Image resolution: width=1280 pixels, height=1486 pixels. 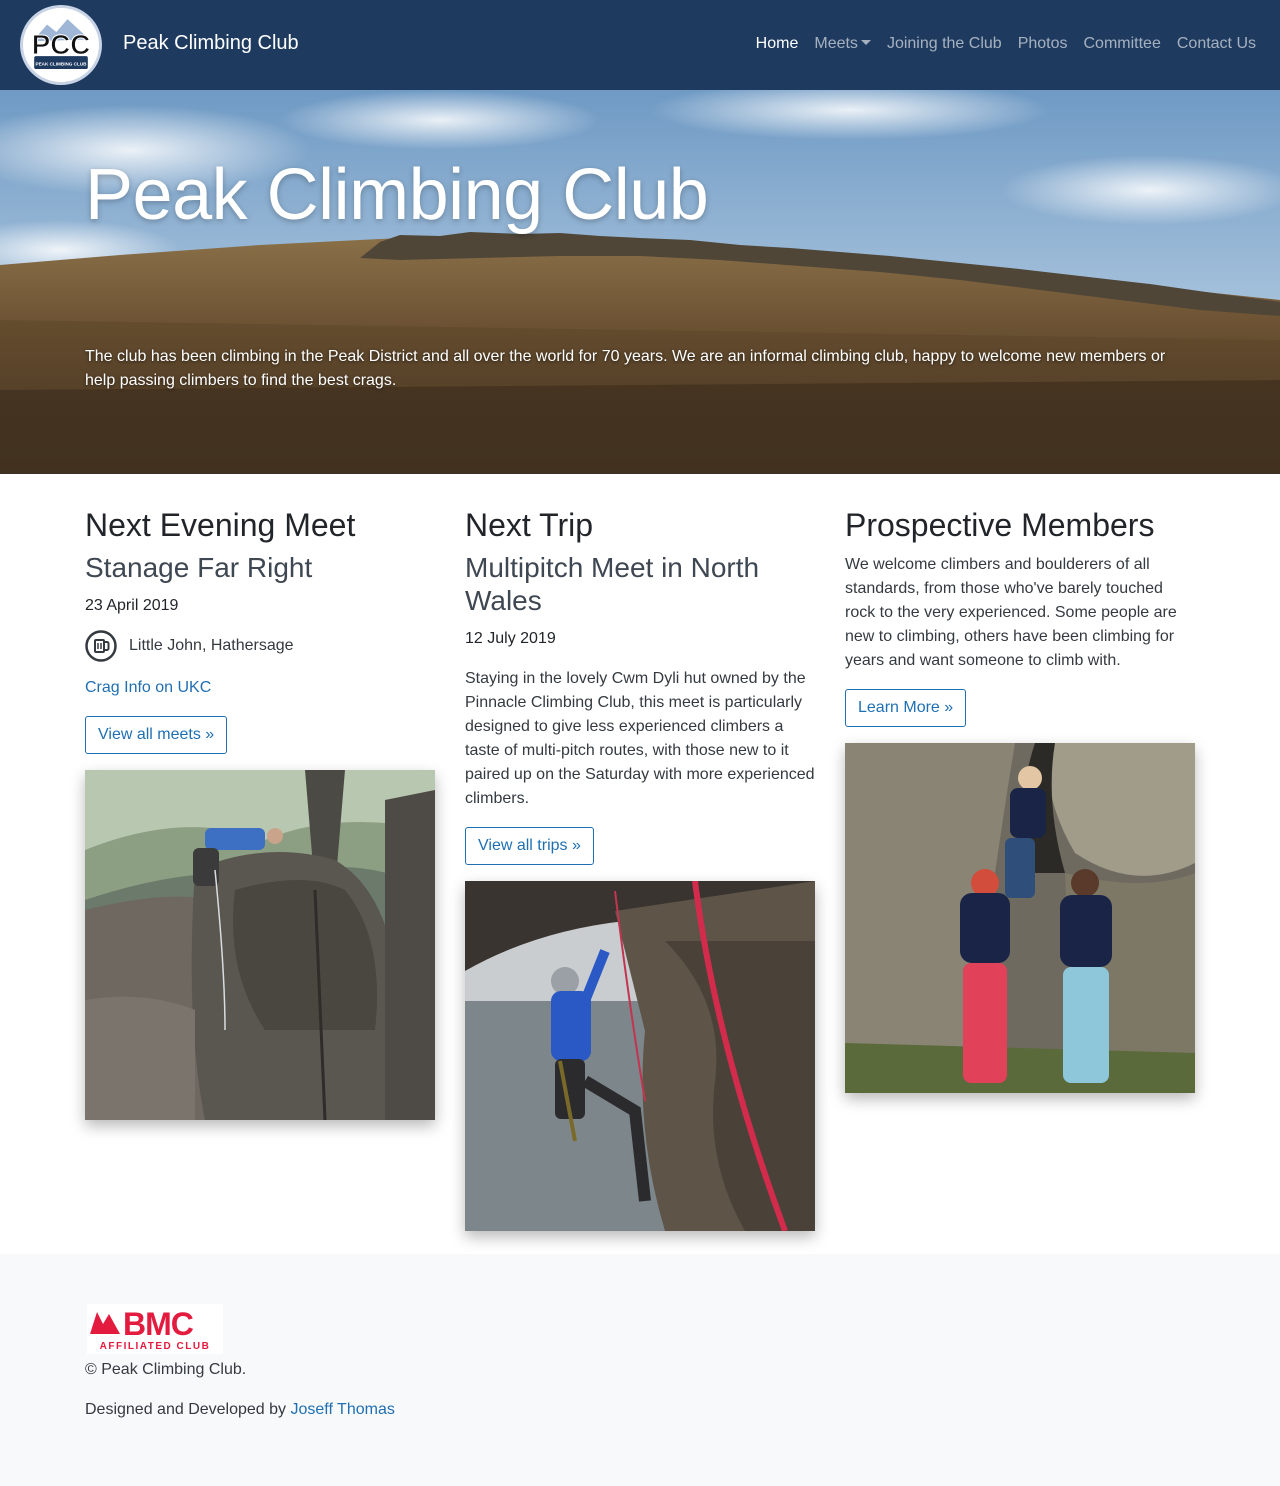 What do you see at coordinates (397, 195) in the screenshot?
I see `hero-title: Peak Climbing Club` at bounding box center [397, 195].